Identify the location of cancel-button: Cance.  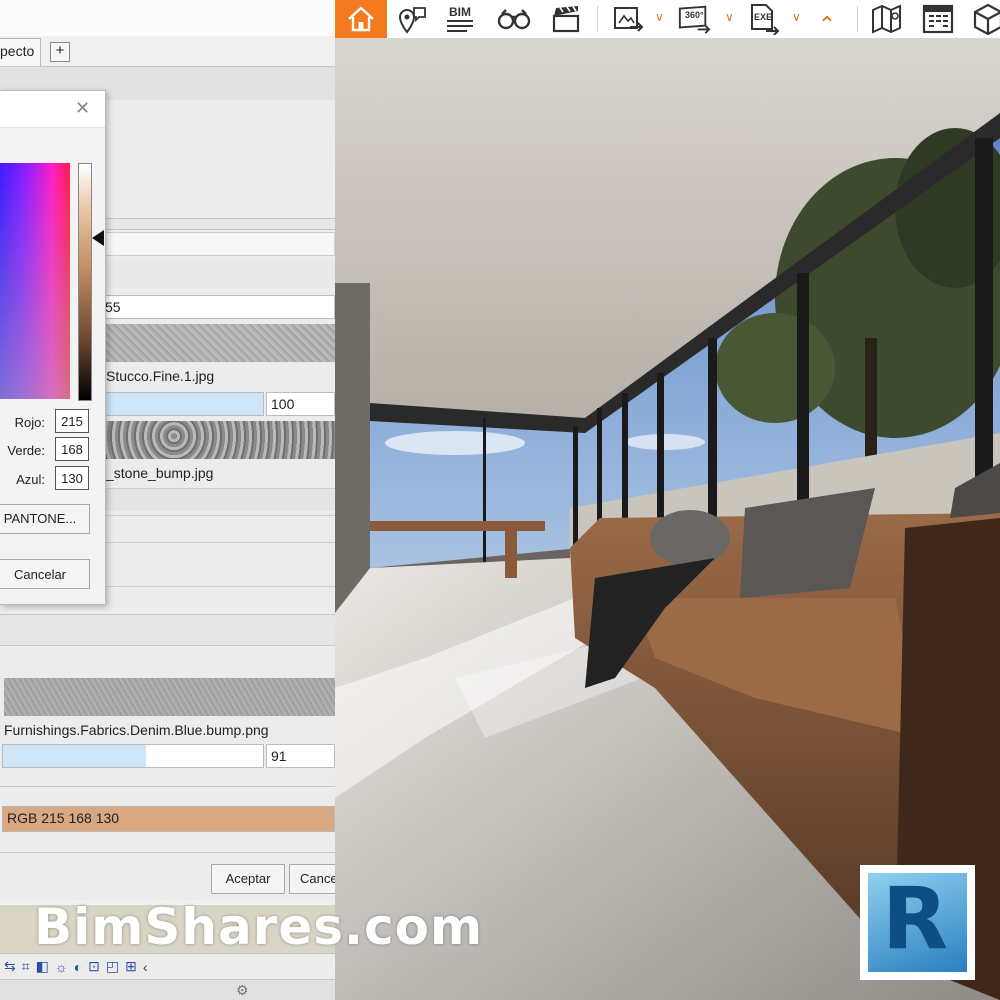
(312, 879).